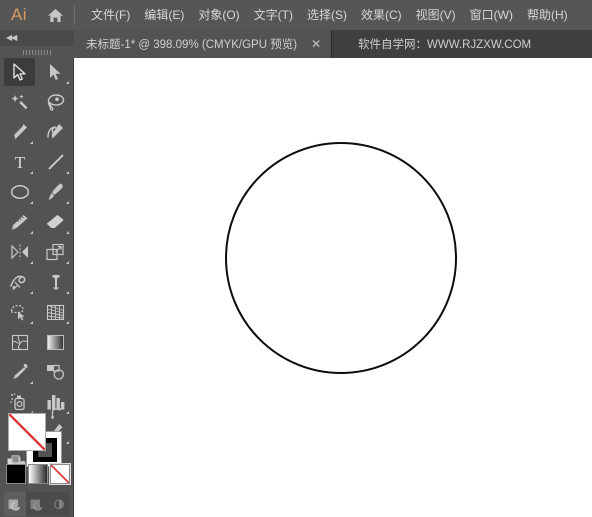 The height and width of the screenshot is (517, 592). Describe the element at coordinates (273, 15) in the screenshot. I see `menu-type: 文字(T)` at that location.